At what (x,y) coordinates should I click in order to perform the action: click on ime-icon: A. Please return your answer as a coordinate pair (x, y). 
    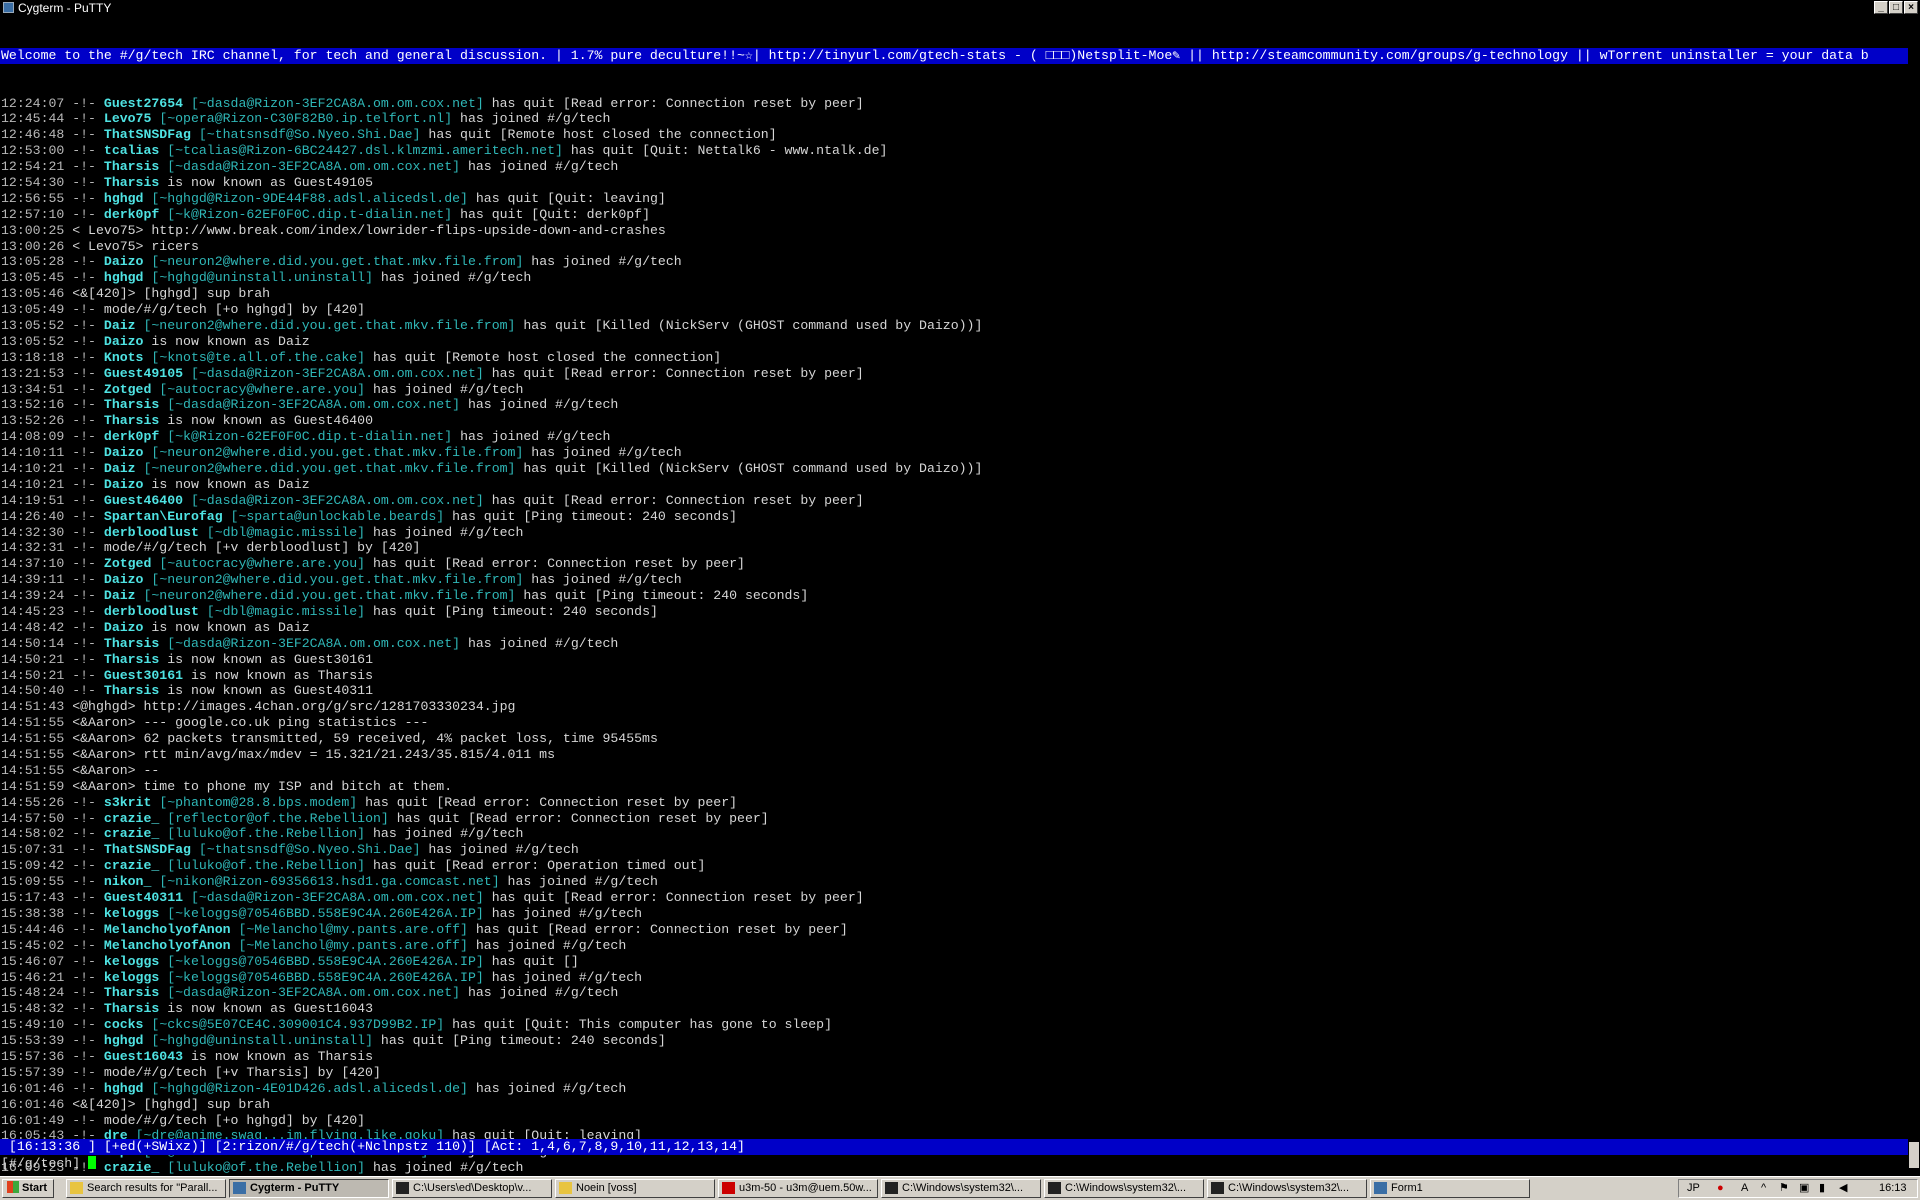
    Looking at the image, I should click on (1744, 1188).